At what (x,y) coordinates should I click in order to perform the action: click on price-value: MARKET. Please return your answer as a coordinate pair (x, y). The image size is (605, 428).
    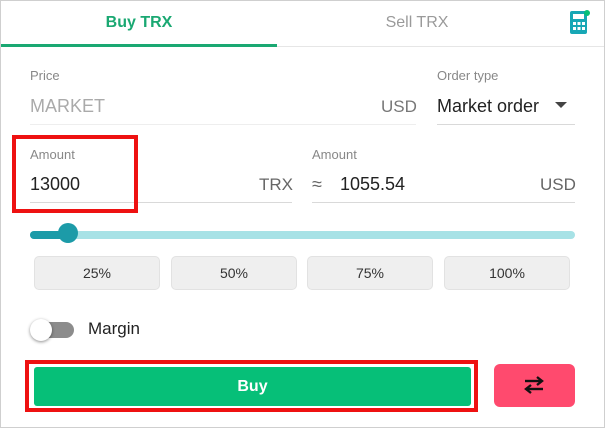
    Looking at the image, I should click on (68, 106).